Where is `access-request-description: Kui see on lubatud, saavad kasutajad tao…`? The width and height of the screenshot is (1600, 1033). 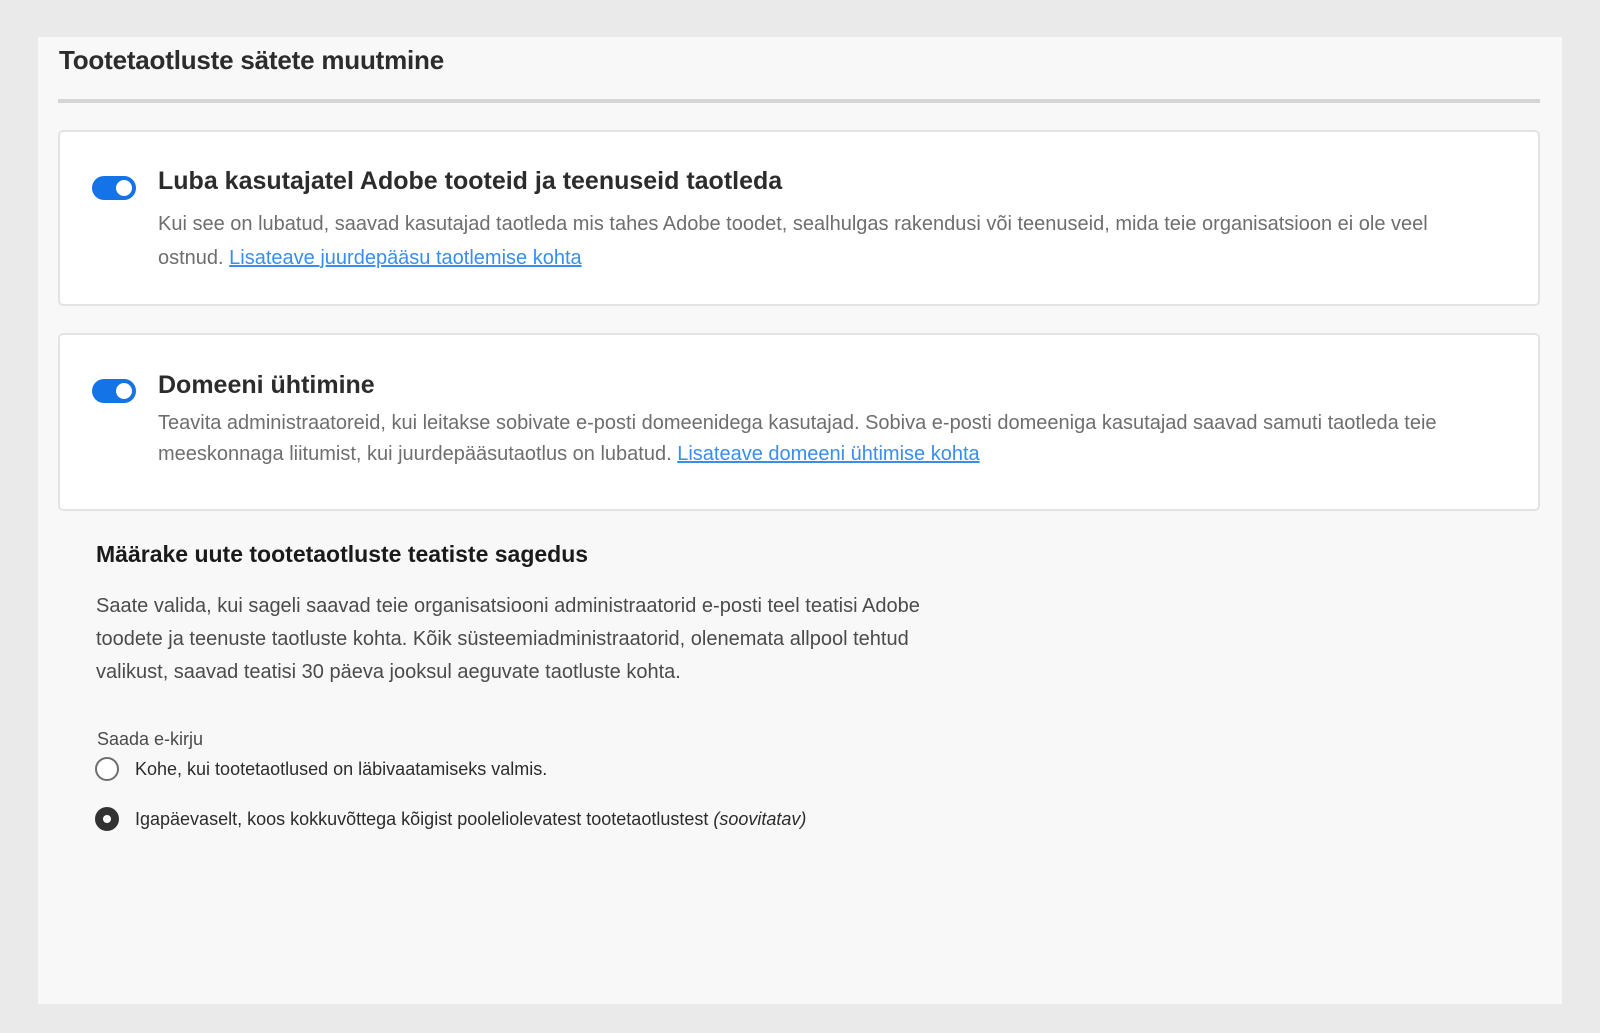
access-request-description: Kui see on lubatud, saavad kasutajad tao… is located at coordinates (828, 241).